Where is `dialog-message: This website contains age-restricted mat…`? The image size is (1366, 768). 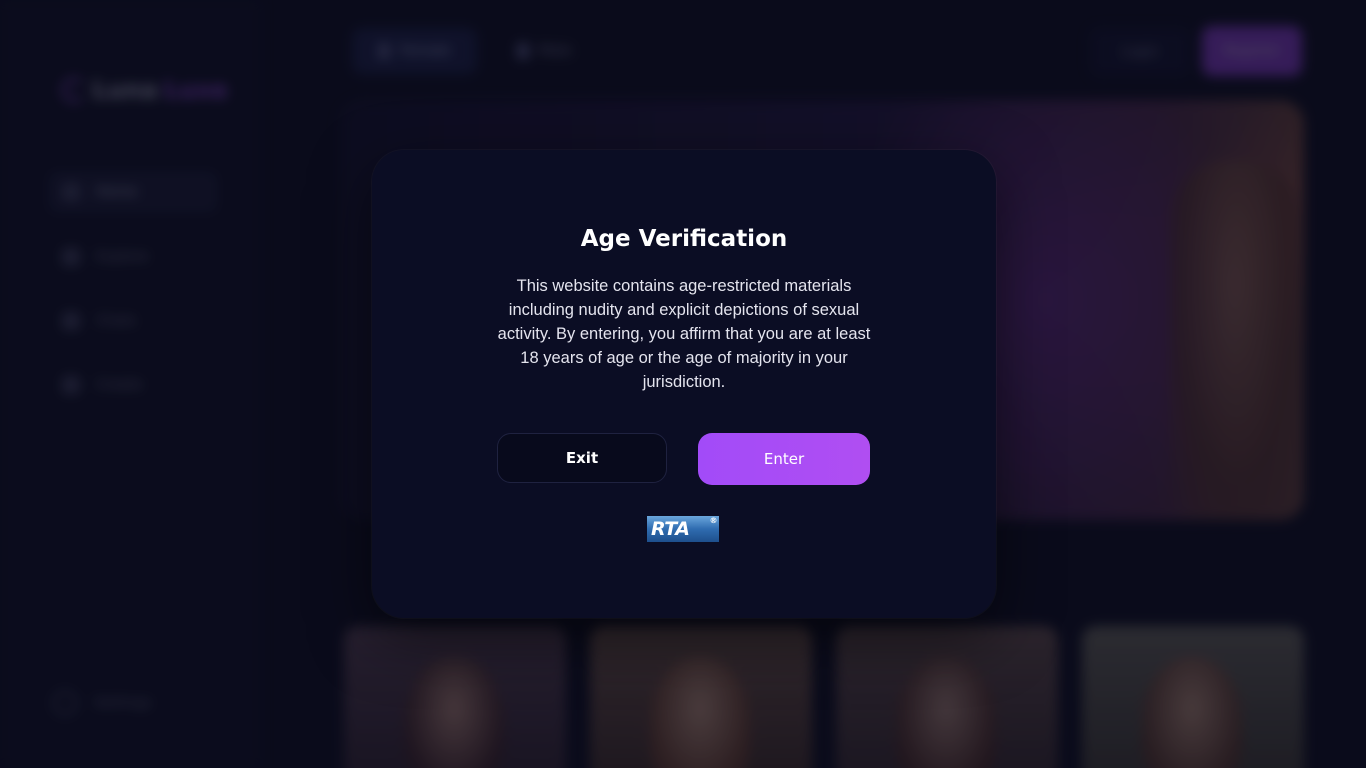
dialog-message: This website contains age-restricted mat… is located at coordinates (684, 334).